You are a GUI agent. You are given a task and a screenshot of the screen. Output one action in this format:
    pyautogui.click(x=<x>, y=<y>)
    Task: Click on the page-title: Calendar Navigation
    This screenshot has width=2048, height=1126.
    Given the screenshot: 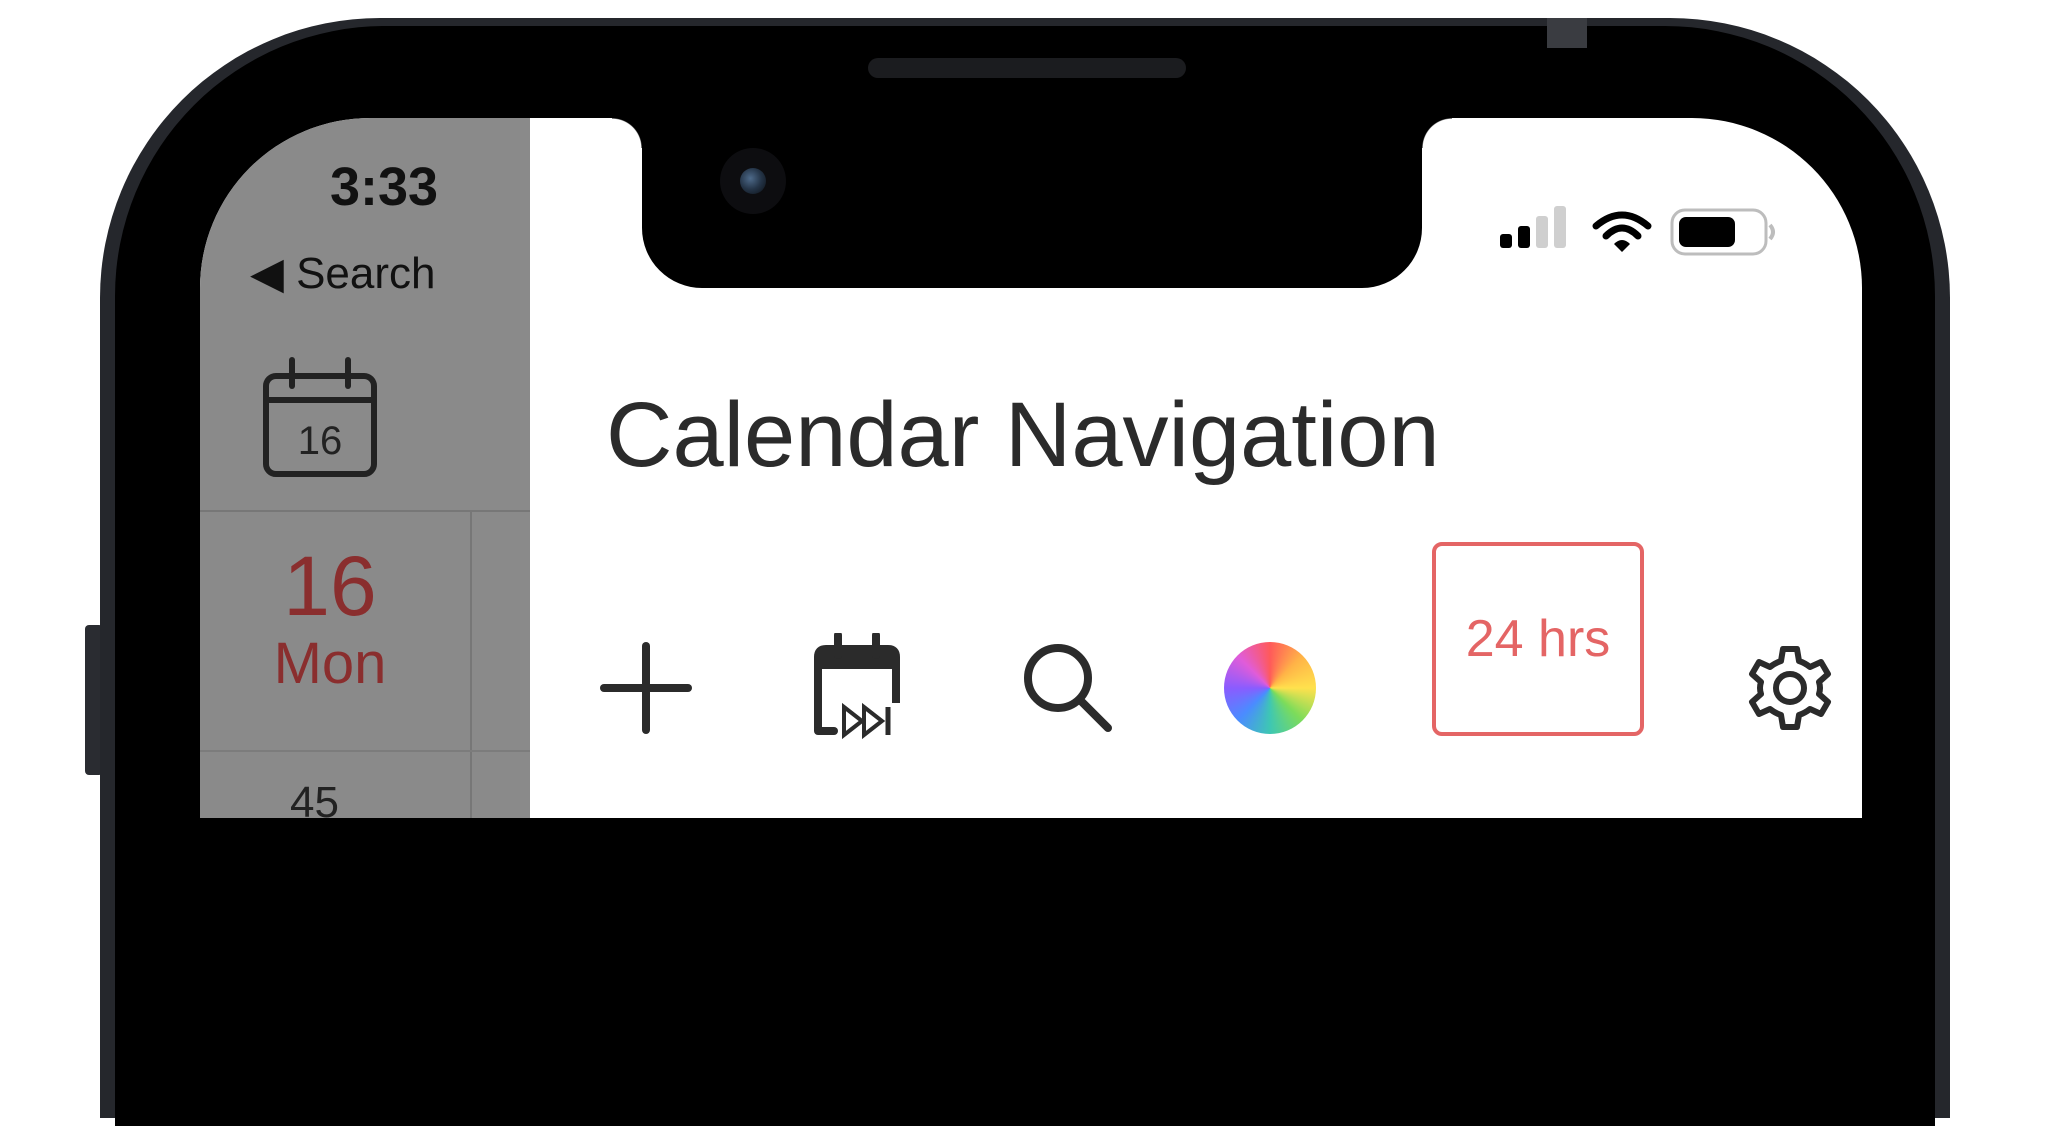 What is the action you would take?
    pyautogui.click(x=1023, y=435)
    